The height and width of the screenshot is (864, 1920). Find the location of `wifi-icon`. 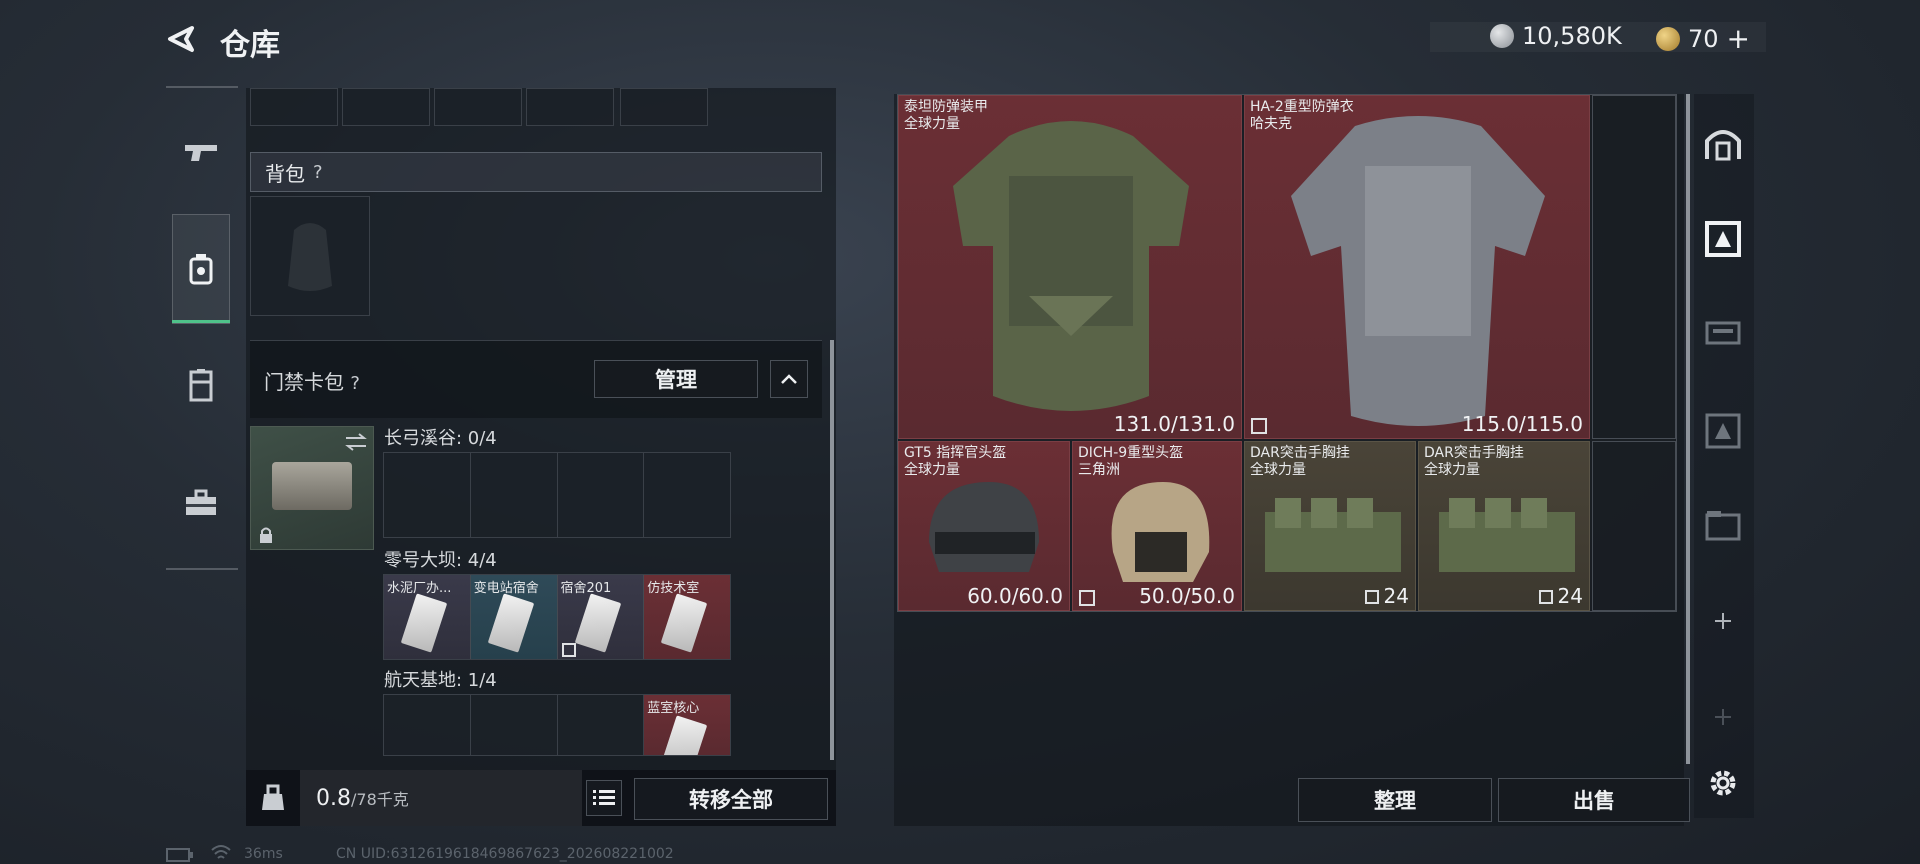

wifi-icon is located at coordinates (221, 853).